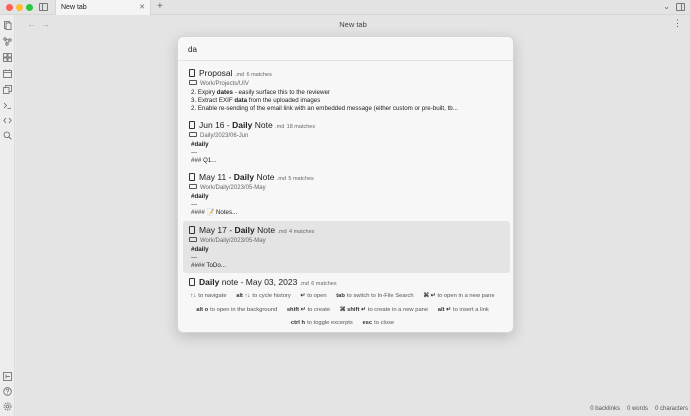 The width and height of the screenshot is (690, 416). Describe the element at coordinates (345, 7) in the screenshot. I see `title-bar: New tab ✕ + ⌄` at that location.